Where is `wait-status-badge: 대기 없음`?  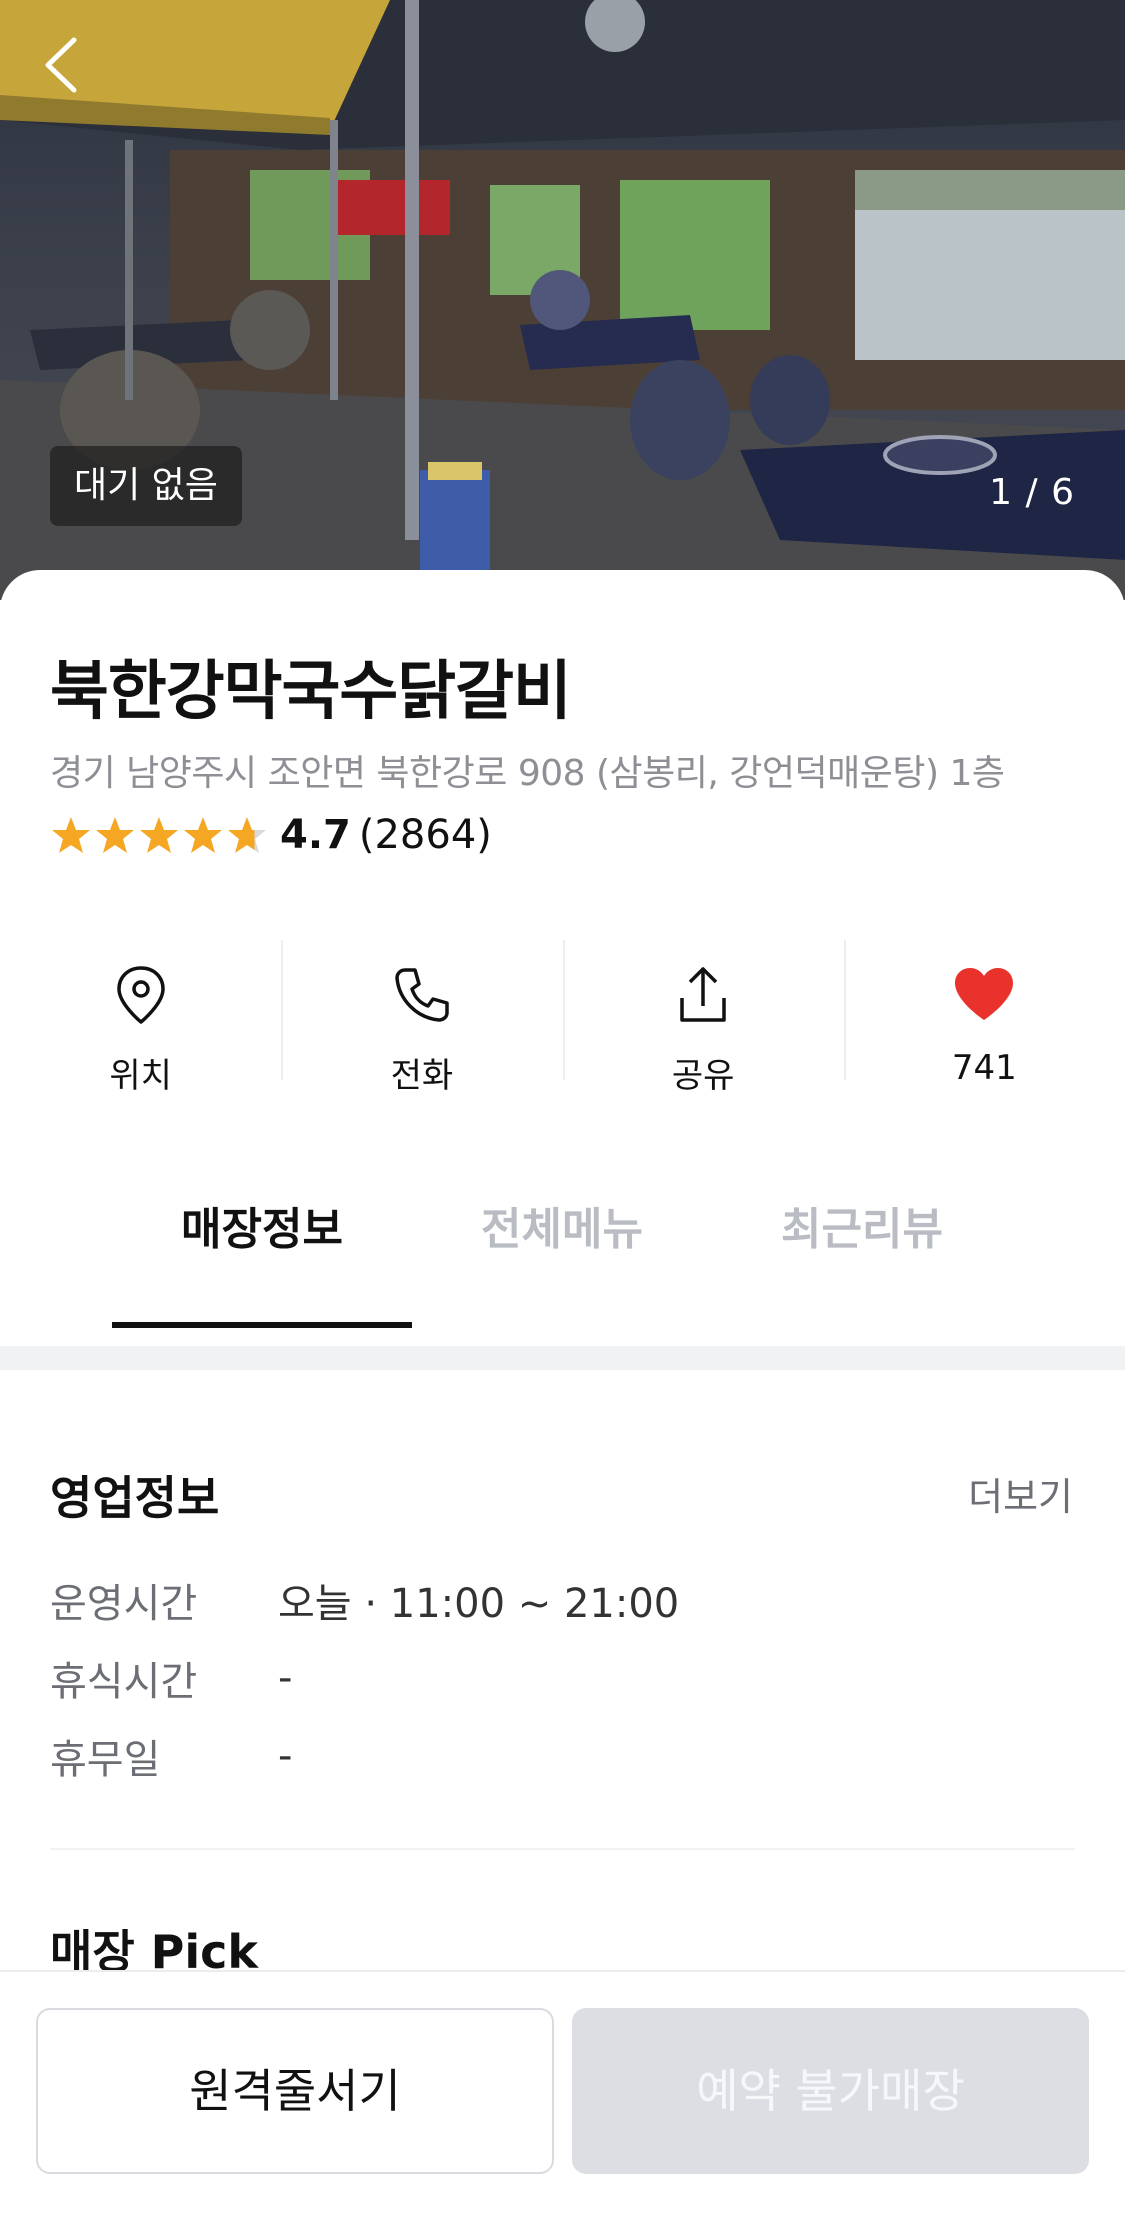 wait-status-badge: 대기 없음 is located at coordinates (146, 486).